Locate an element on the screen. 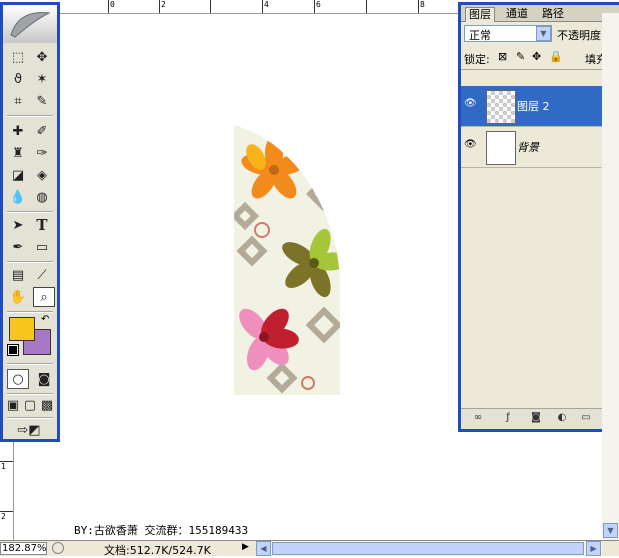 This screenshot has width=619, height=558. panel-bottom-bar: ∞ ƒ ◙ ◐ ▭ ❑ is located at coordinates (540, 418).